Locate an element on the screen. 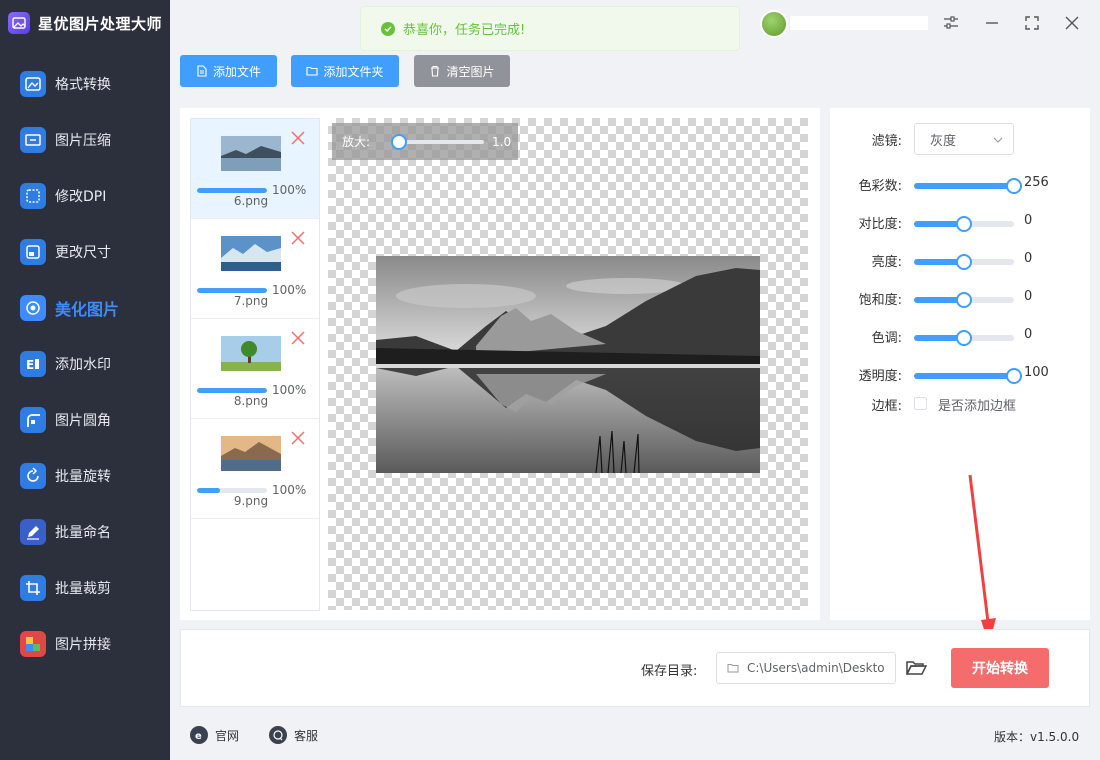 This screenshot has height=760, width=1100. border-checkbox is located at coordinates (920, 403).